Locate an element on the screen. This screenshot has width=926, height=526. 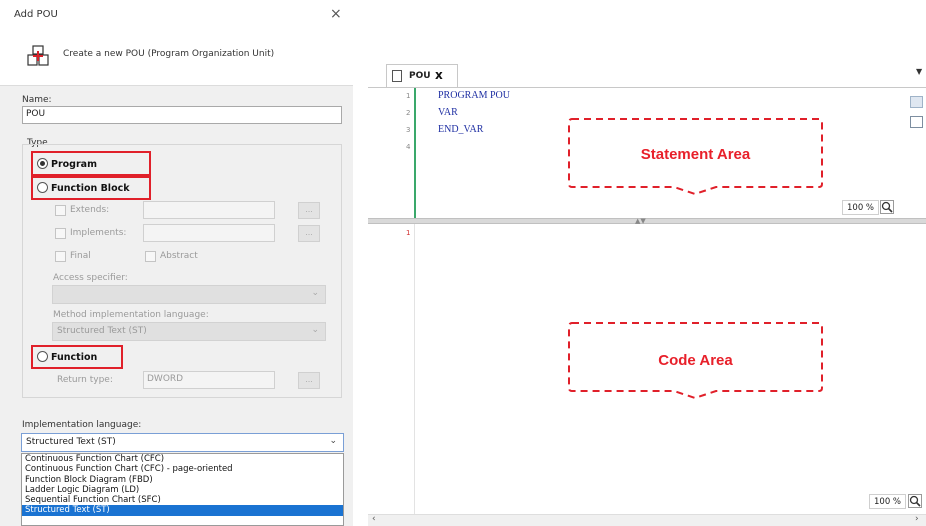
code-area-label: Code Area is located at coordinates (695, 360).